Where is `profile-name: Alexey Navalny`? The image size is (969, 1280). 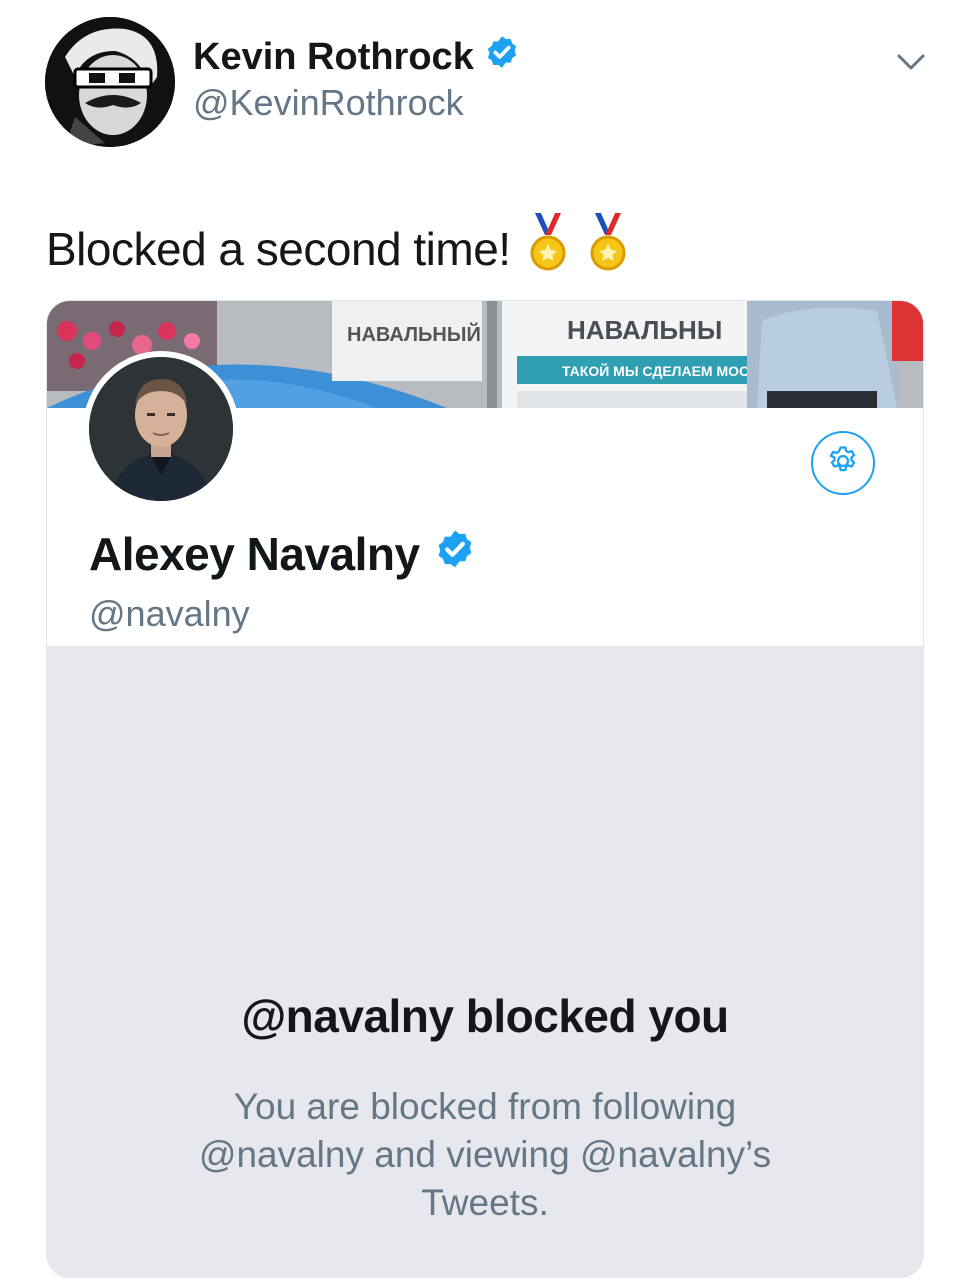
profile-name: Alexey Navalny is located at coordinates (282, 554).